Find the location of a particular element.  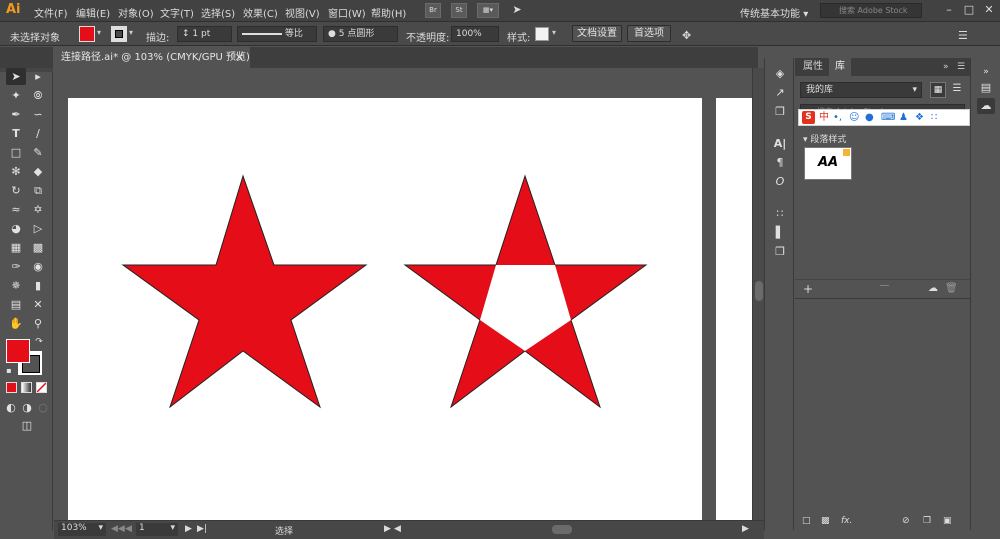

stepper-icon: ↕ is located at coordinates (186, 34).